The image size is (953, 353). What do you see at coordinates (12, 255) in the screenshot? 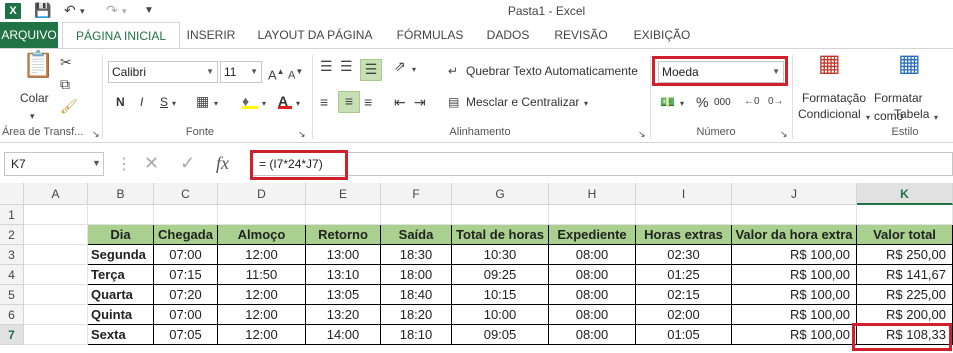
I see `row-header-3: 3` at bounding box center [12, 255].